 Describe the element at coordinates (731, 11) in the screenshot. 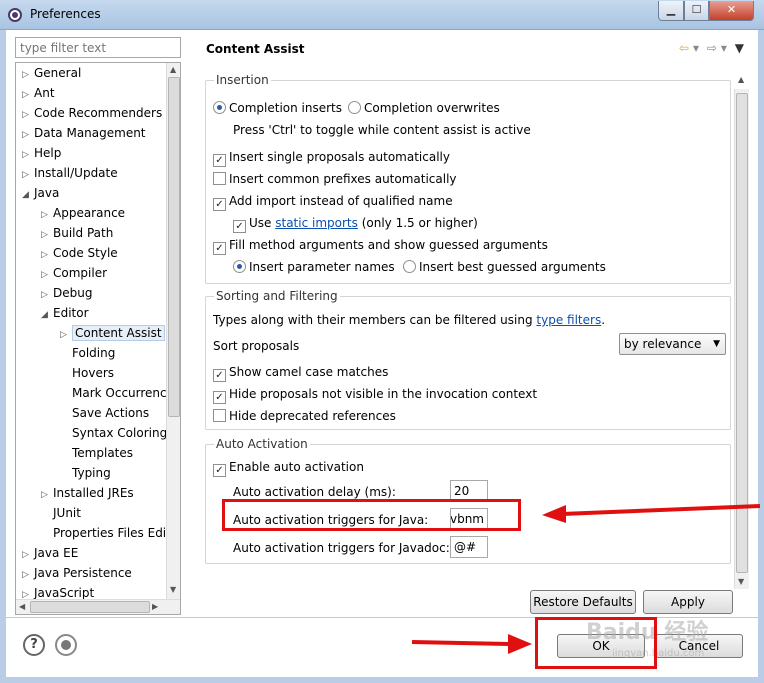

I see `close-window-button: ✕` at that location.